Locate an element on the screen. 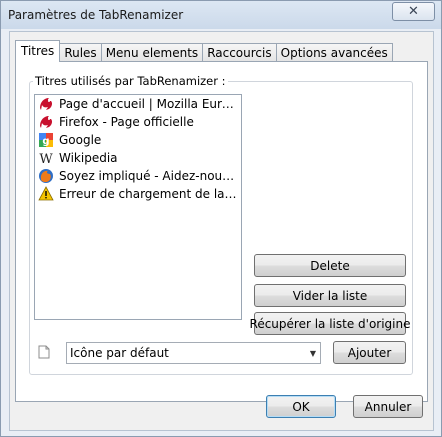 This screenshot has width=442, height=437. tab-rules: Rules is located at coordinates (81, 52).